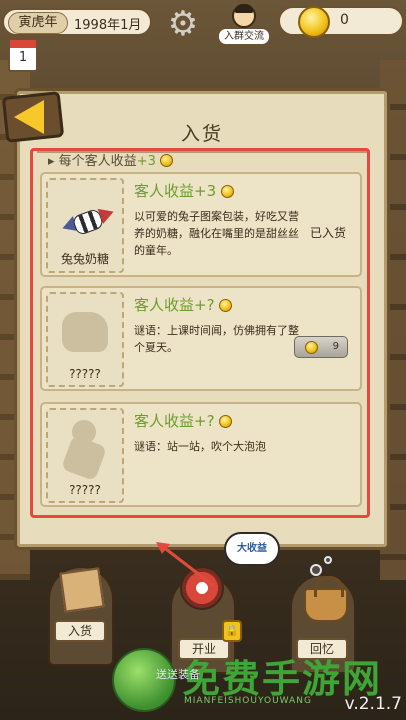 The height and width of the screenshot is (720, 406). What do you see at coordinates (203, 36) in the screenshot?
I see `top-bar: 寅虎年 1998年1月 1 ⚙ 入群交流 0` at bounding box center [203, 36].